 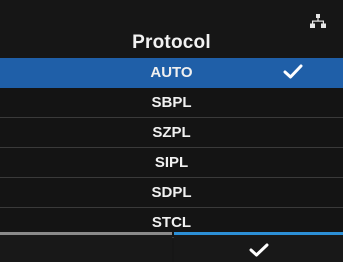 I want to click on network-icon, so click(x=318, y=21).